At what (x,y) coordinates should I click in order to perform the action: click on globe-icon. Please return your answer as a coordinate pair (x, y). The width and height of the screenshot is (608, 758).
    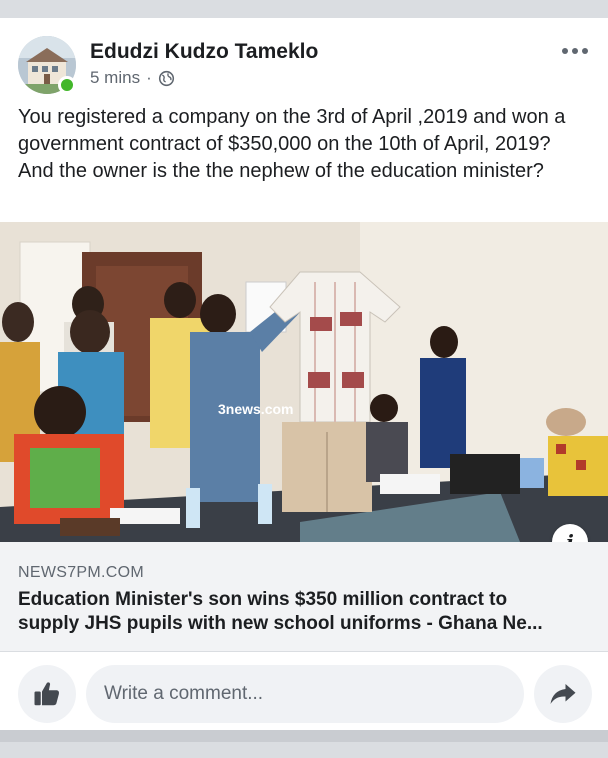
    Looking at the image, I should click on (166, 78).